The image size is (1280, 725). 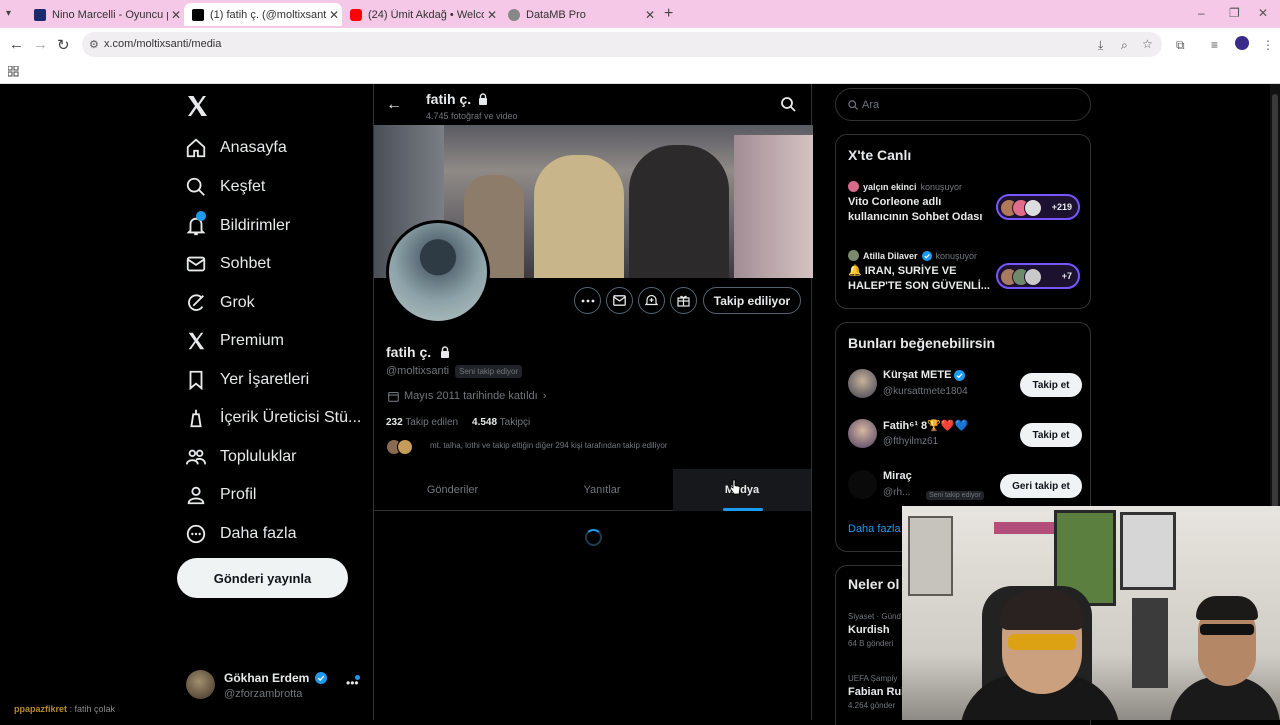 I want to click on nav-explore: Keşfet, so click(x=225, y=187).